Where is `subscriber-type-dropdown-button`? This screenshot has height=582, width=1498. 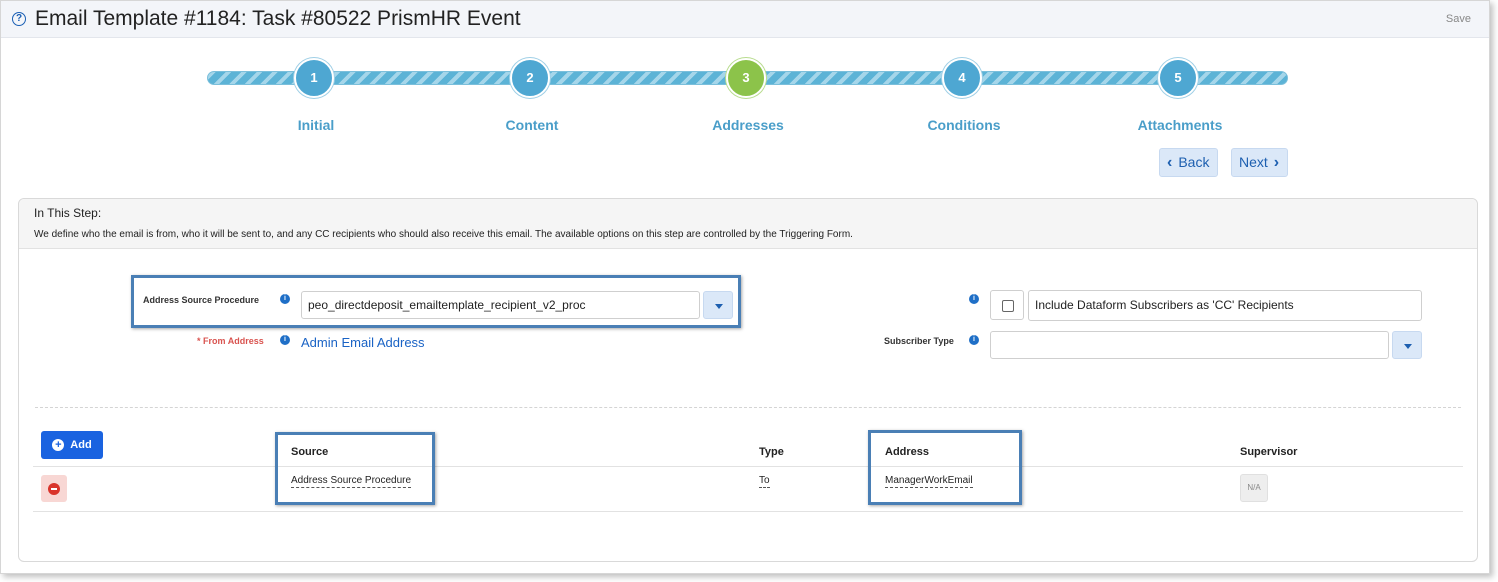 subscriber-type-dropdown-button is located at coordinates (1407, 345).